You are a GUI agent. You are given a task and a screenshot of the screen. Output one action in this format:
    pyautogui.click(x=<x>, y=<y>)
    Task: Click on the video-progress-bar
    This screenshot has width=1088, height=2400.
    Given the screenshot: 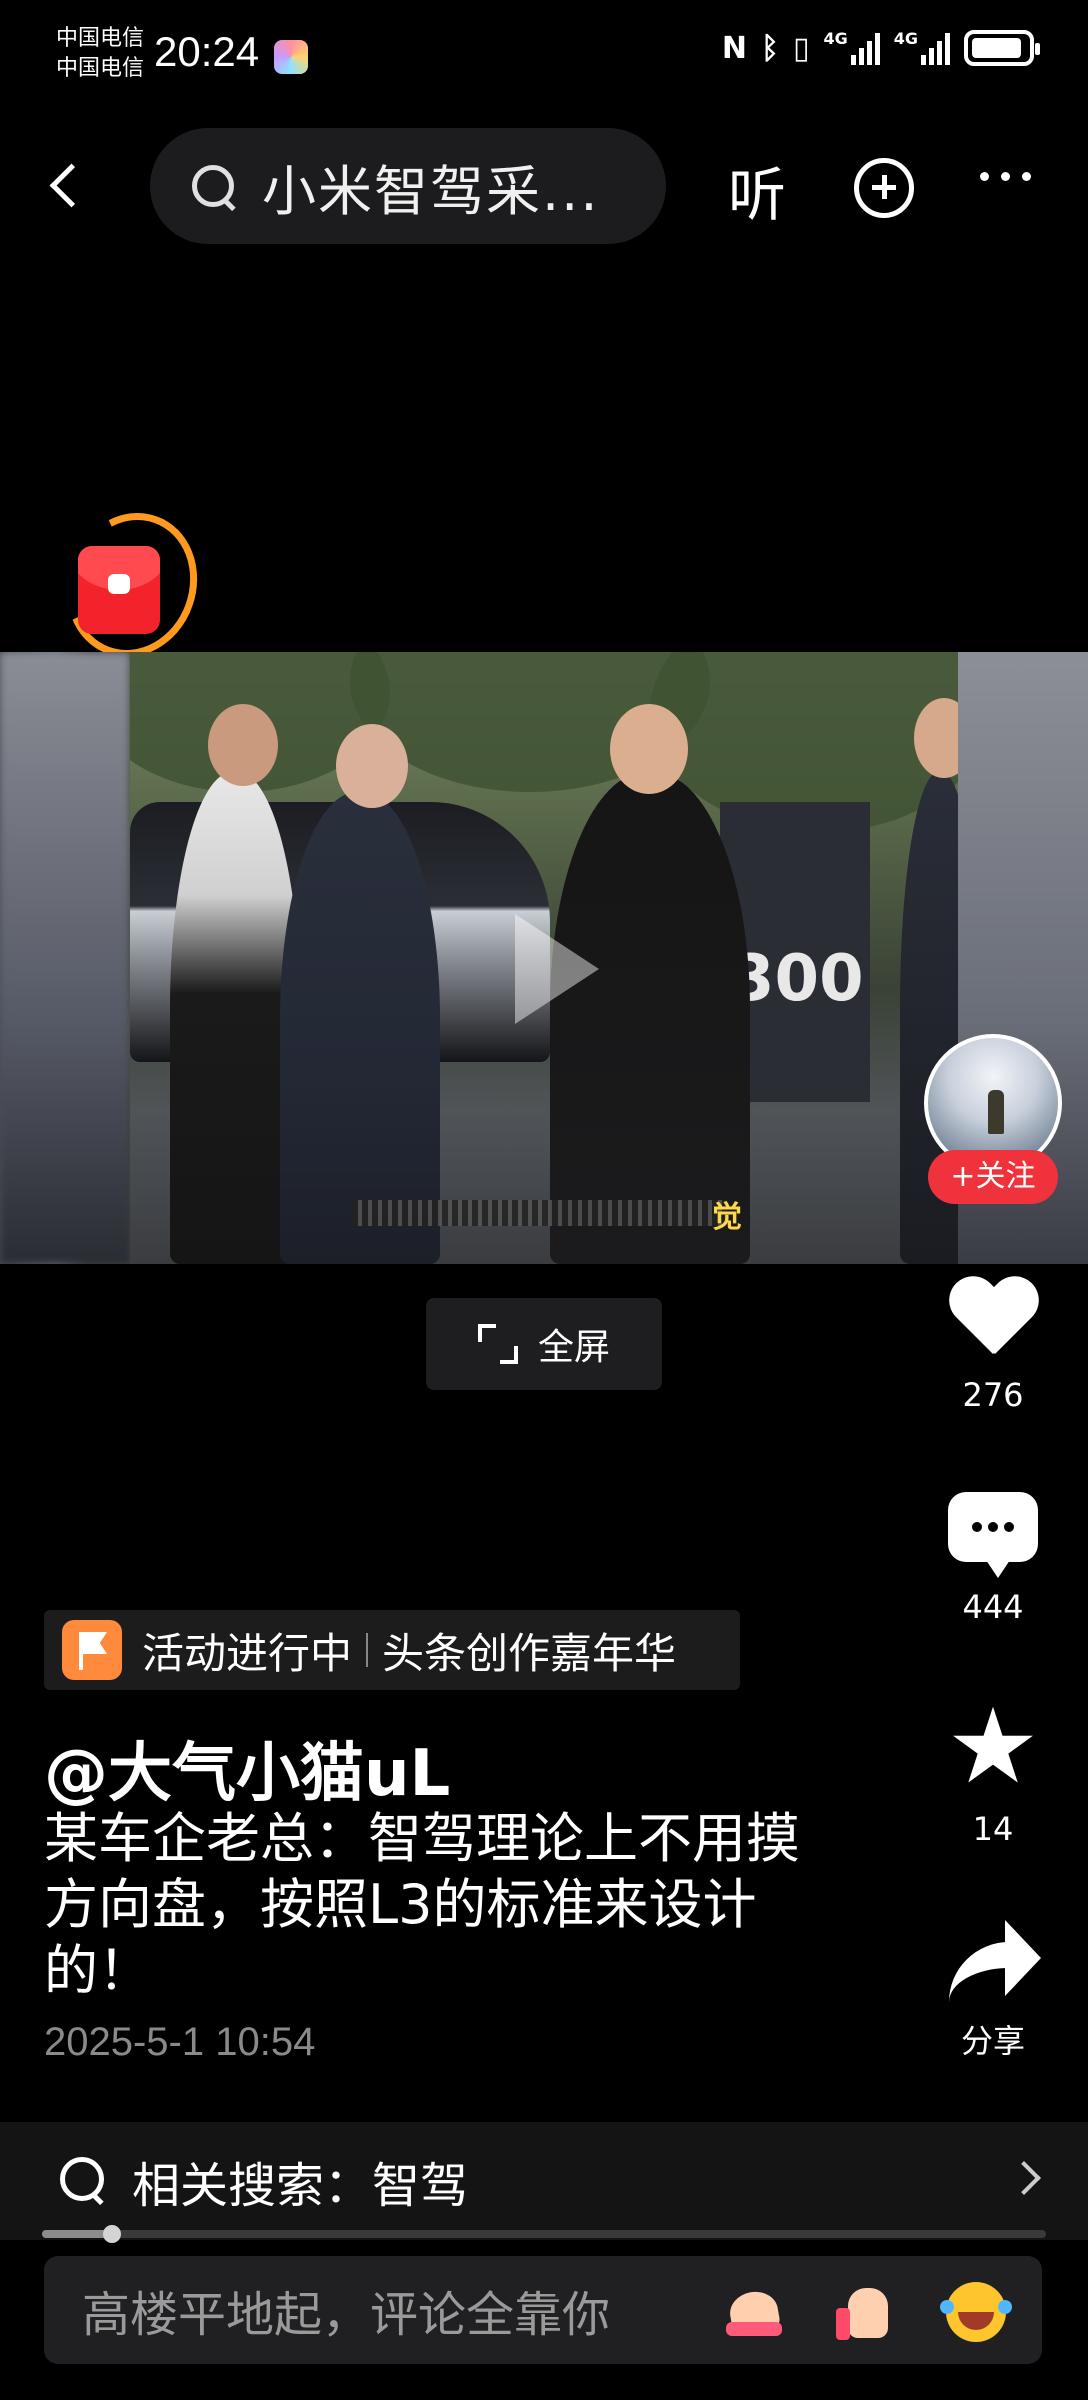 What is the action you would take?
    pyautogui.click(x=544, y=2234)
    